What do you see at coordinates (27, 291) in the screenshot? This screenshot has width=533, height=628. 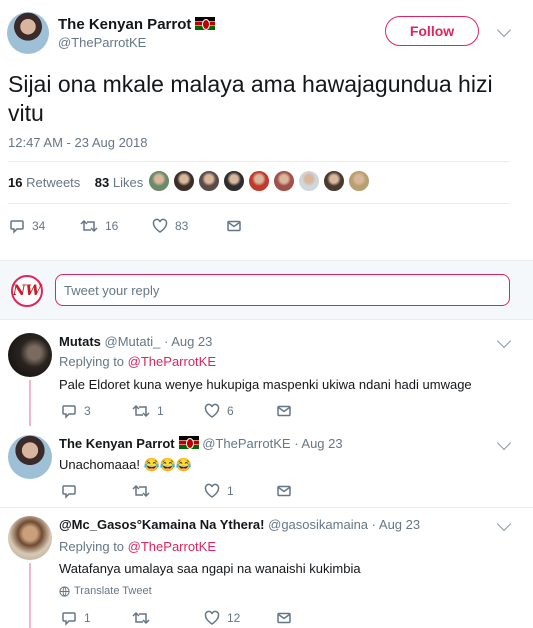 I see `user-avatar-logo: NW` at bounding box center [27, 291].